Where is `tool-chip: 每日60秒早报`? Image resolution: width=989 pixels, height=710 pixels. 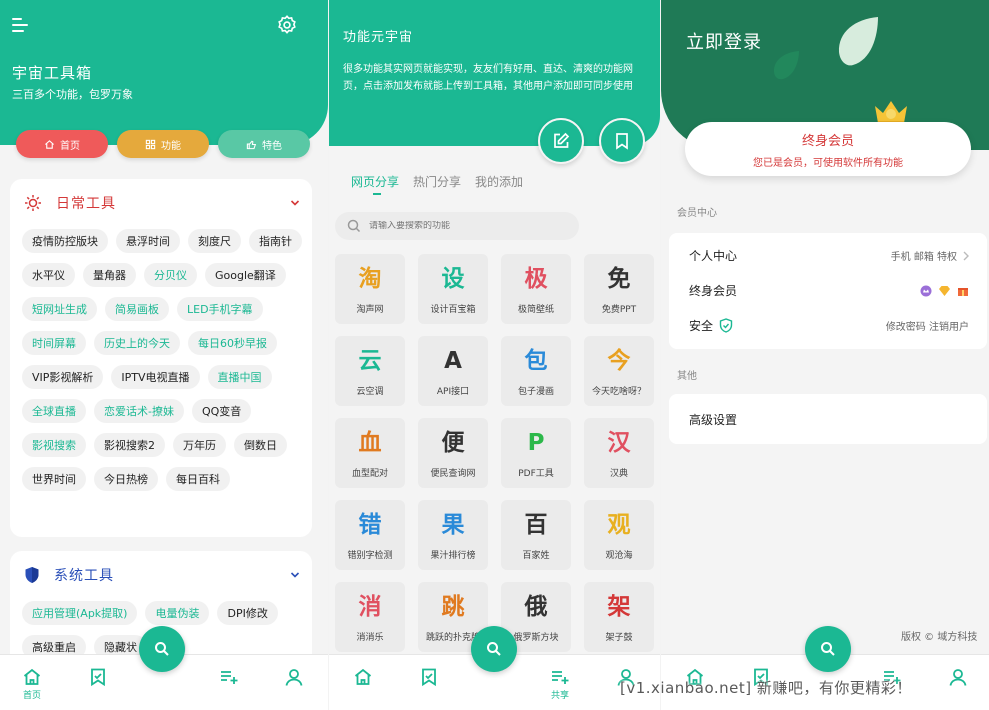 tool-chip: 每日60秒早报 is located at coordinates (232, 343).